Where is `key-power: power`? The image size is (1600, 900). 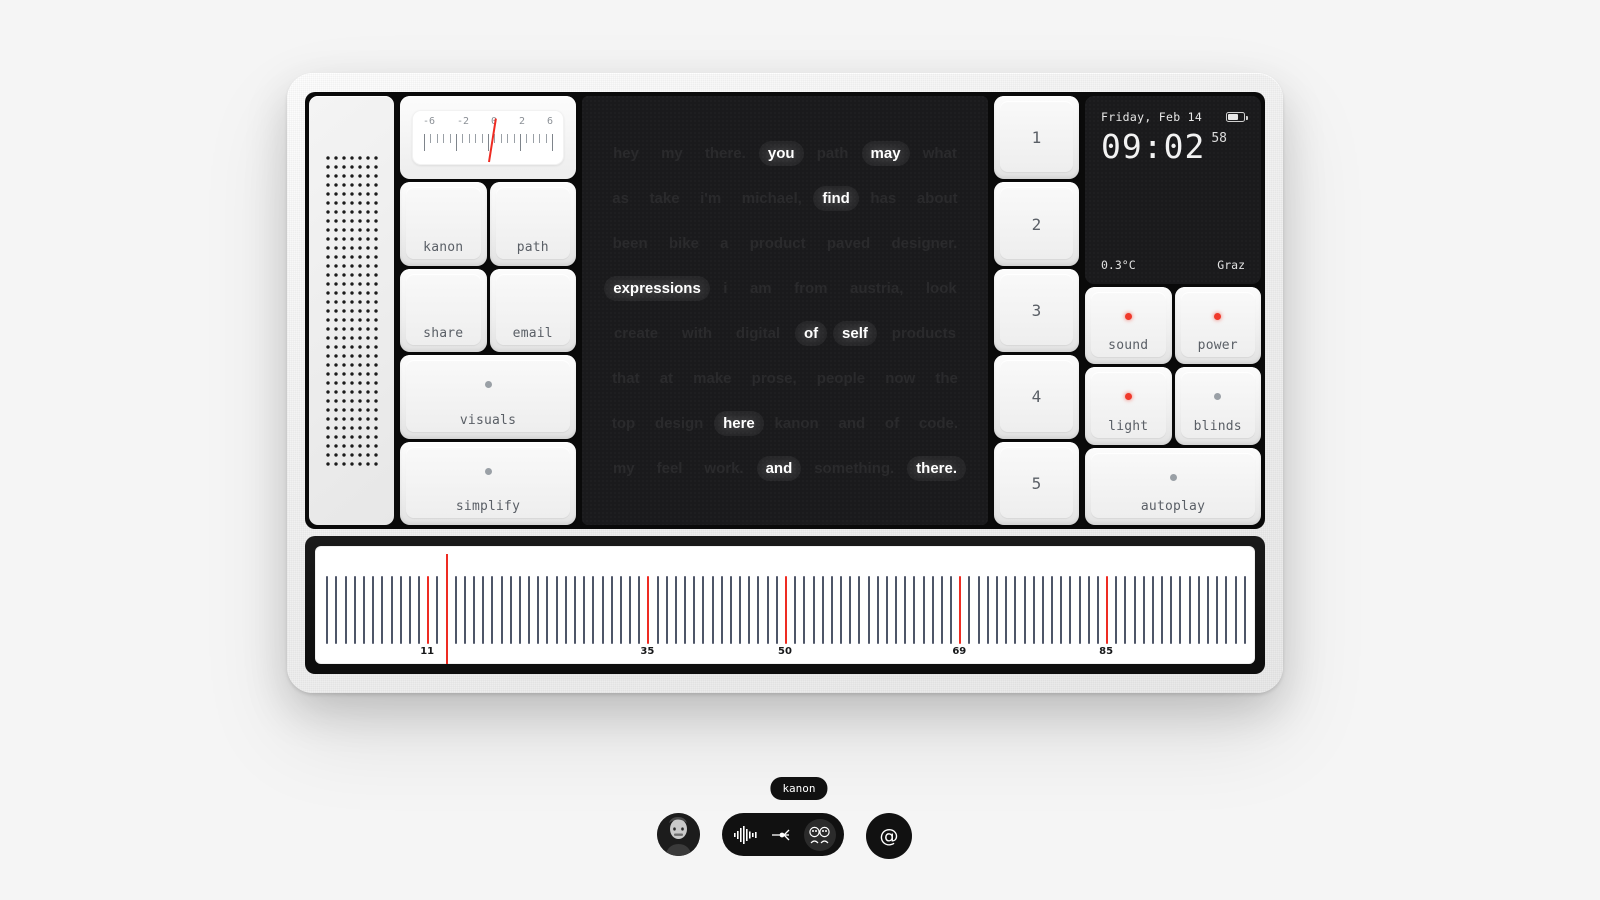 key-power: power is located at coordinates (1217, 326).